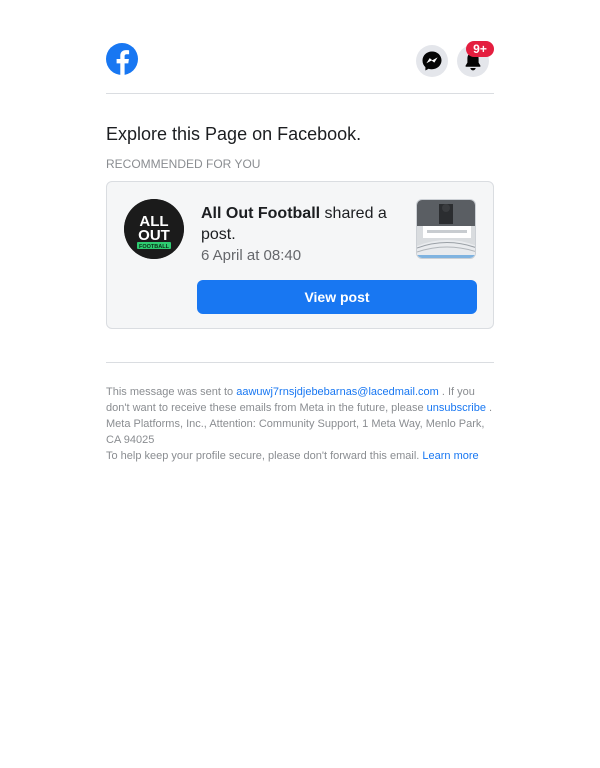 The width and height of the screenshot is (600, 768). I want to click on notification-count-badge: 9+, so click(480, 49).